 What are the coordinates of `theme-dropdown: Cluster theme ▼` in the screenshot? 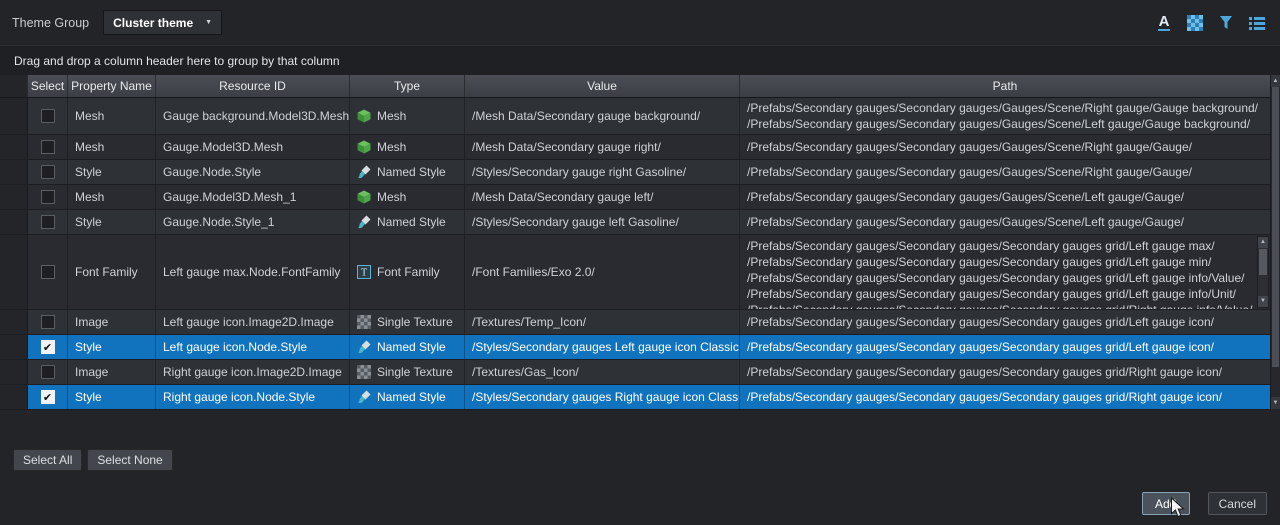 It's located at (163, 22).